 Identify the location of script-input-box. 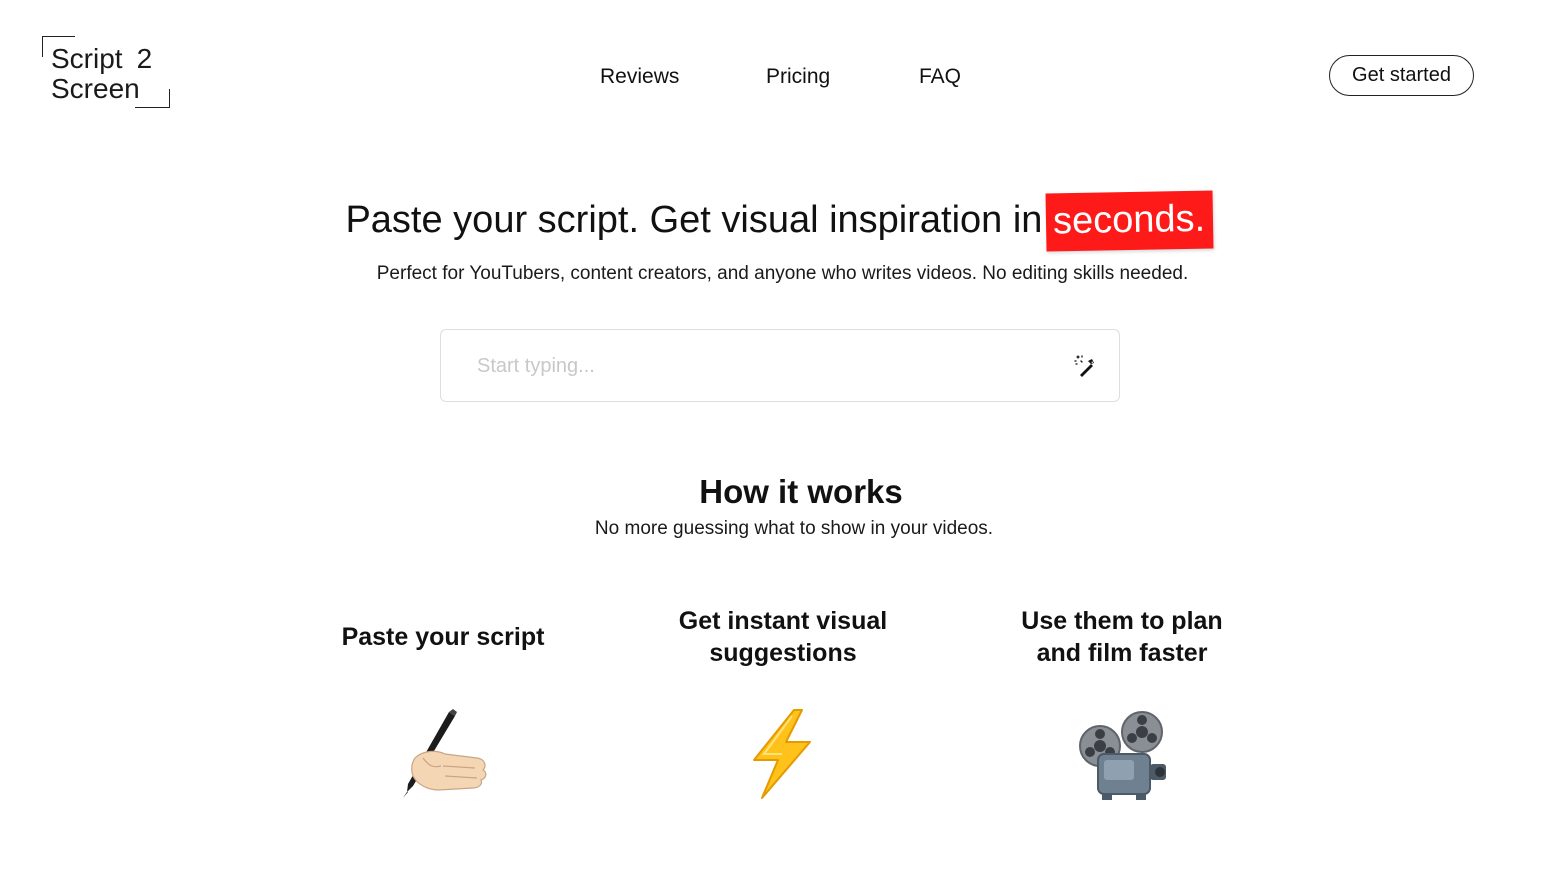
(780, 365).